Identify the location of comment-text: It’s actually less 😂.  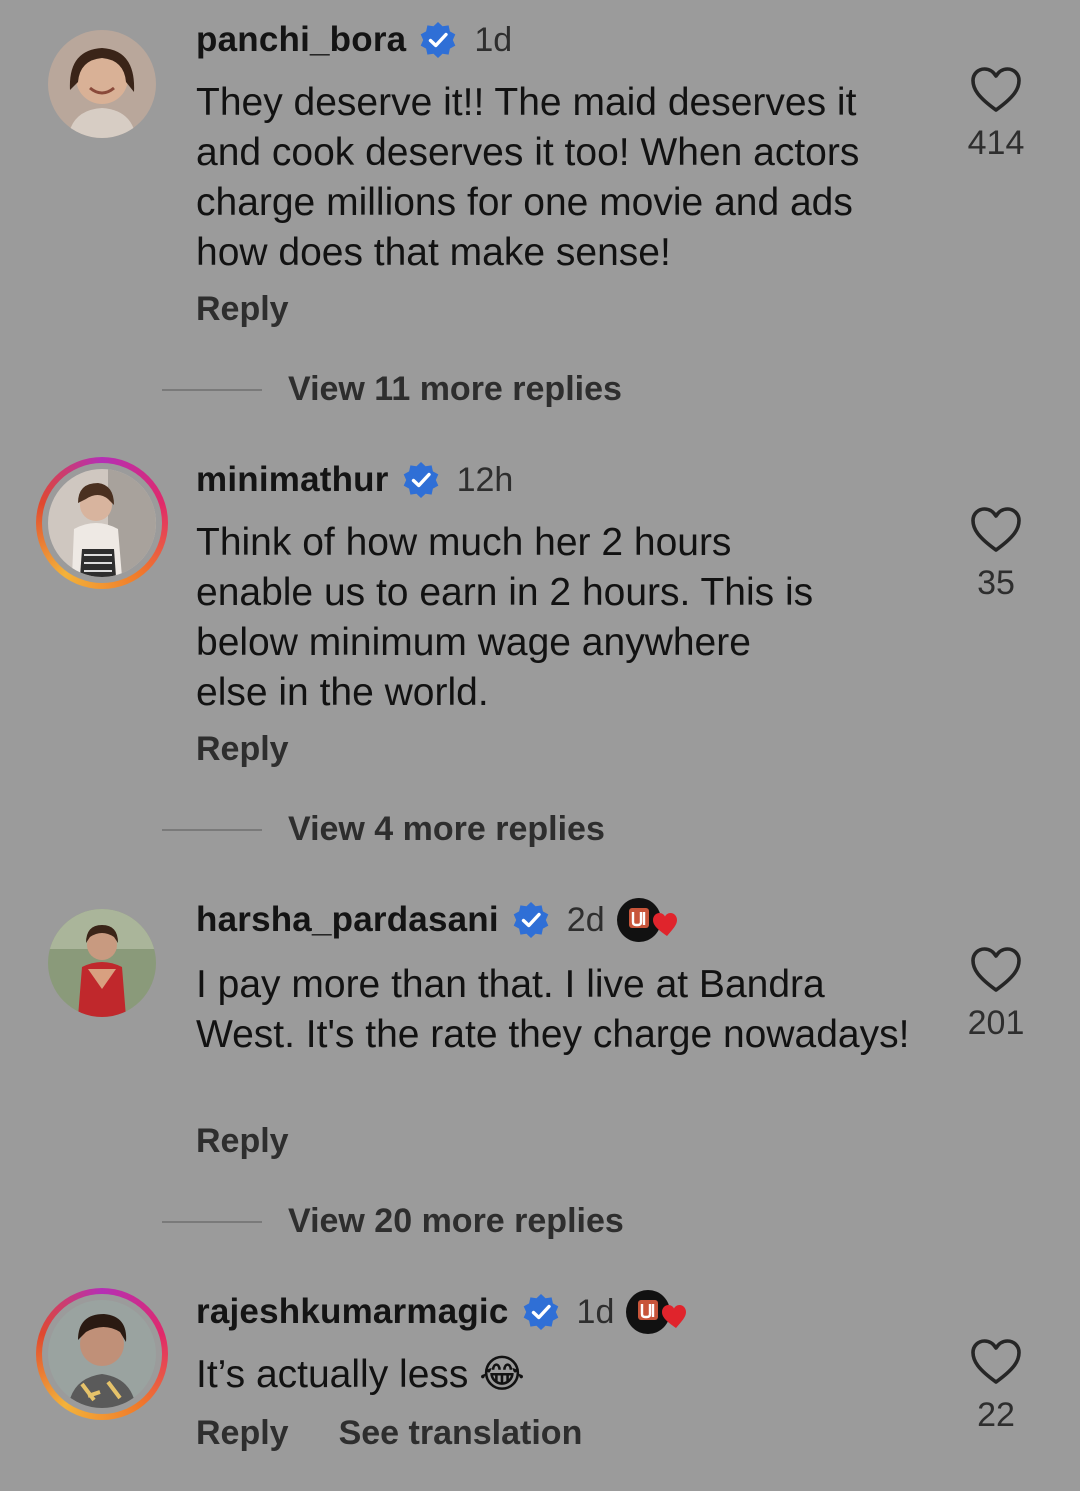
(360, 1374).